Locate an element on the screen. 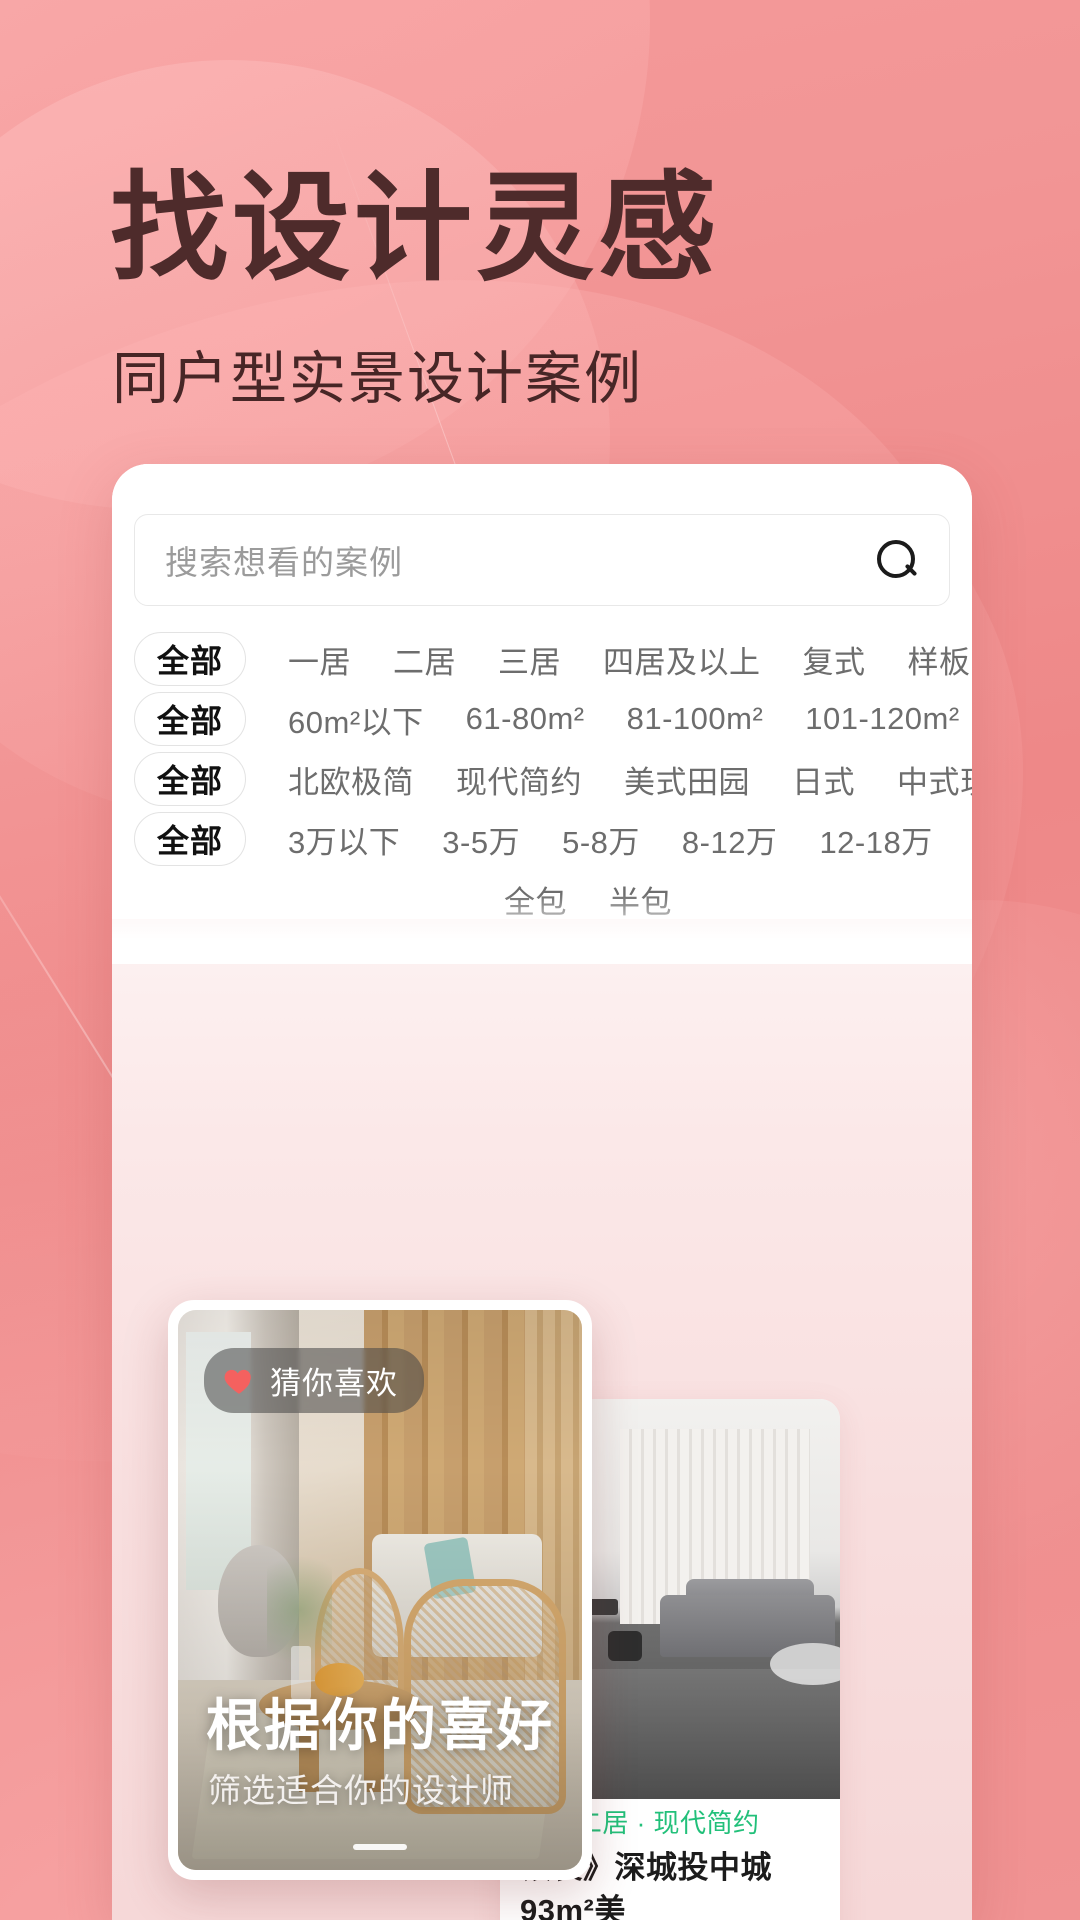 Image resolution: width=1080 pixels, height=1920 pixels. filter-row-room-count: 全部 一居 二居 三居 四居及以上 复式 样板间 is located at coordinates (542, 659).